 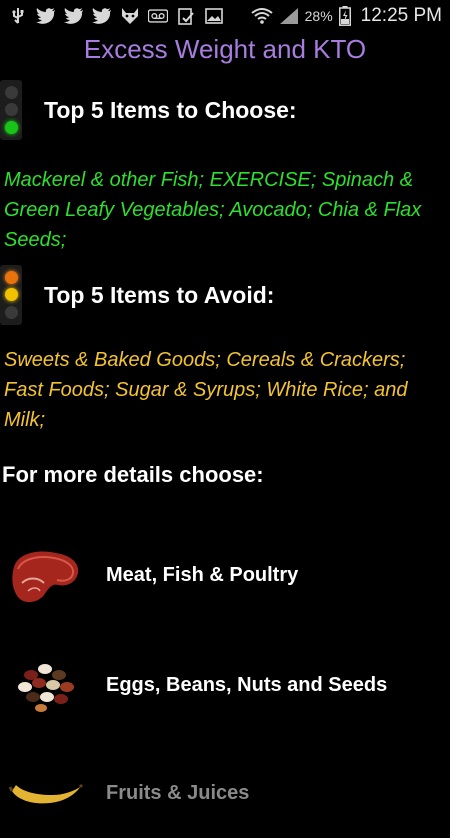 I want to click on choose-section-header: Top 5 Items to Choose:, so click(x=225, y=110).